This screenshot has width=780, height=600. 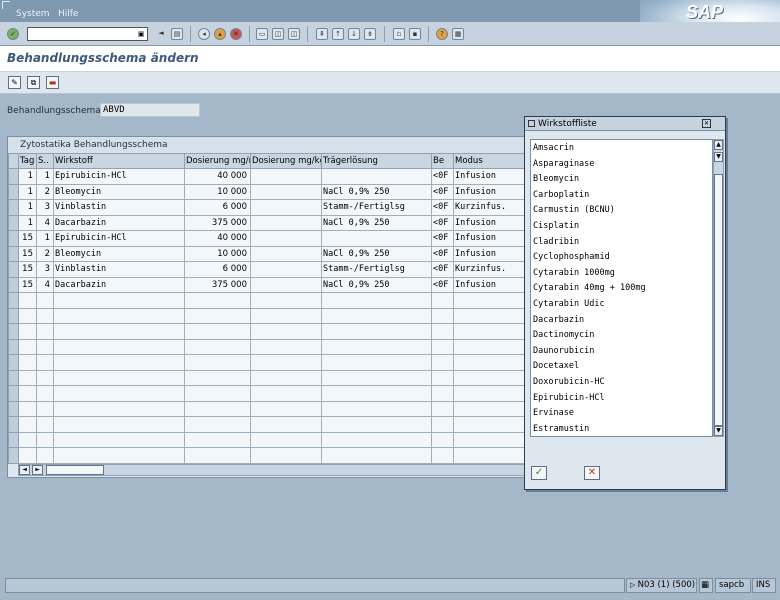 I want to click on cell-dosierung-m2: 6 000, so click(x=217, y=269).